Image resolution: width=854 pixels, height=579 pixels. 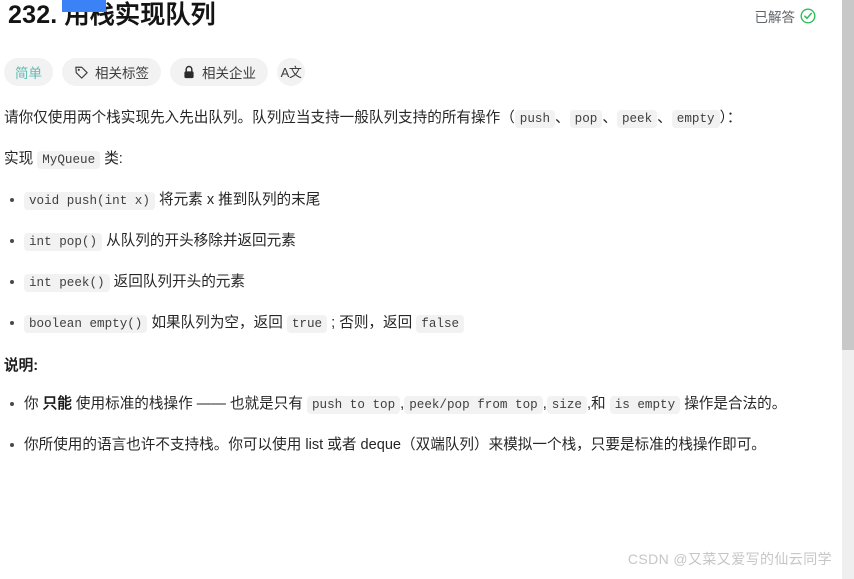 What do you see at coordinates (411, 159) in the screenshot?
I see `implement-paragraph: 实现 MyQueue 类:` at bounding box center [411, 159].